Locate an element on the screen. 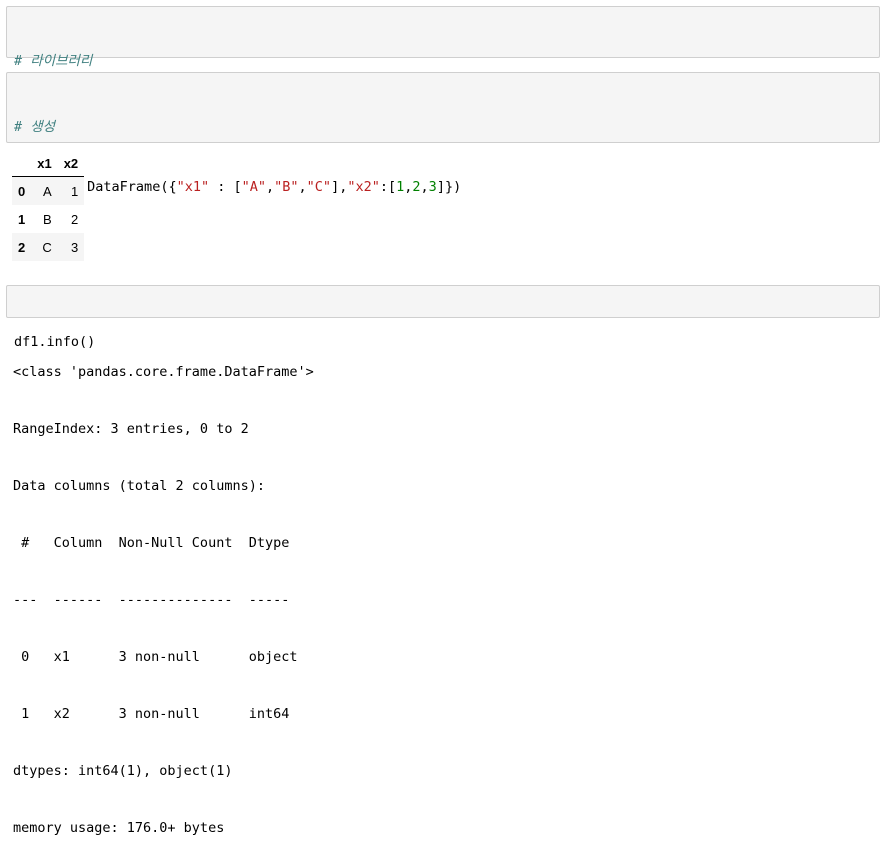  table-row: 2 C 3 is located at coordinates (48, 247).